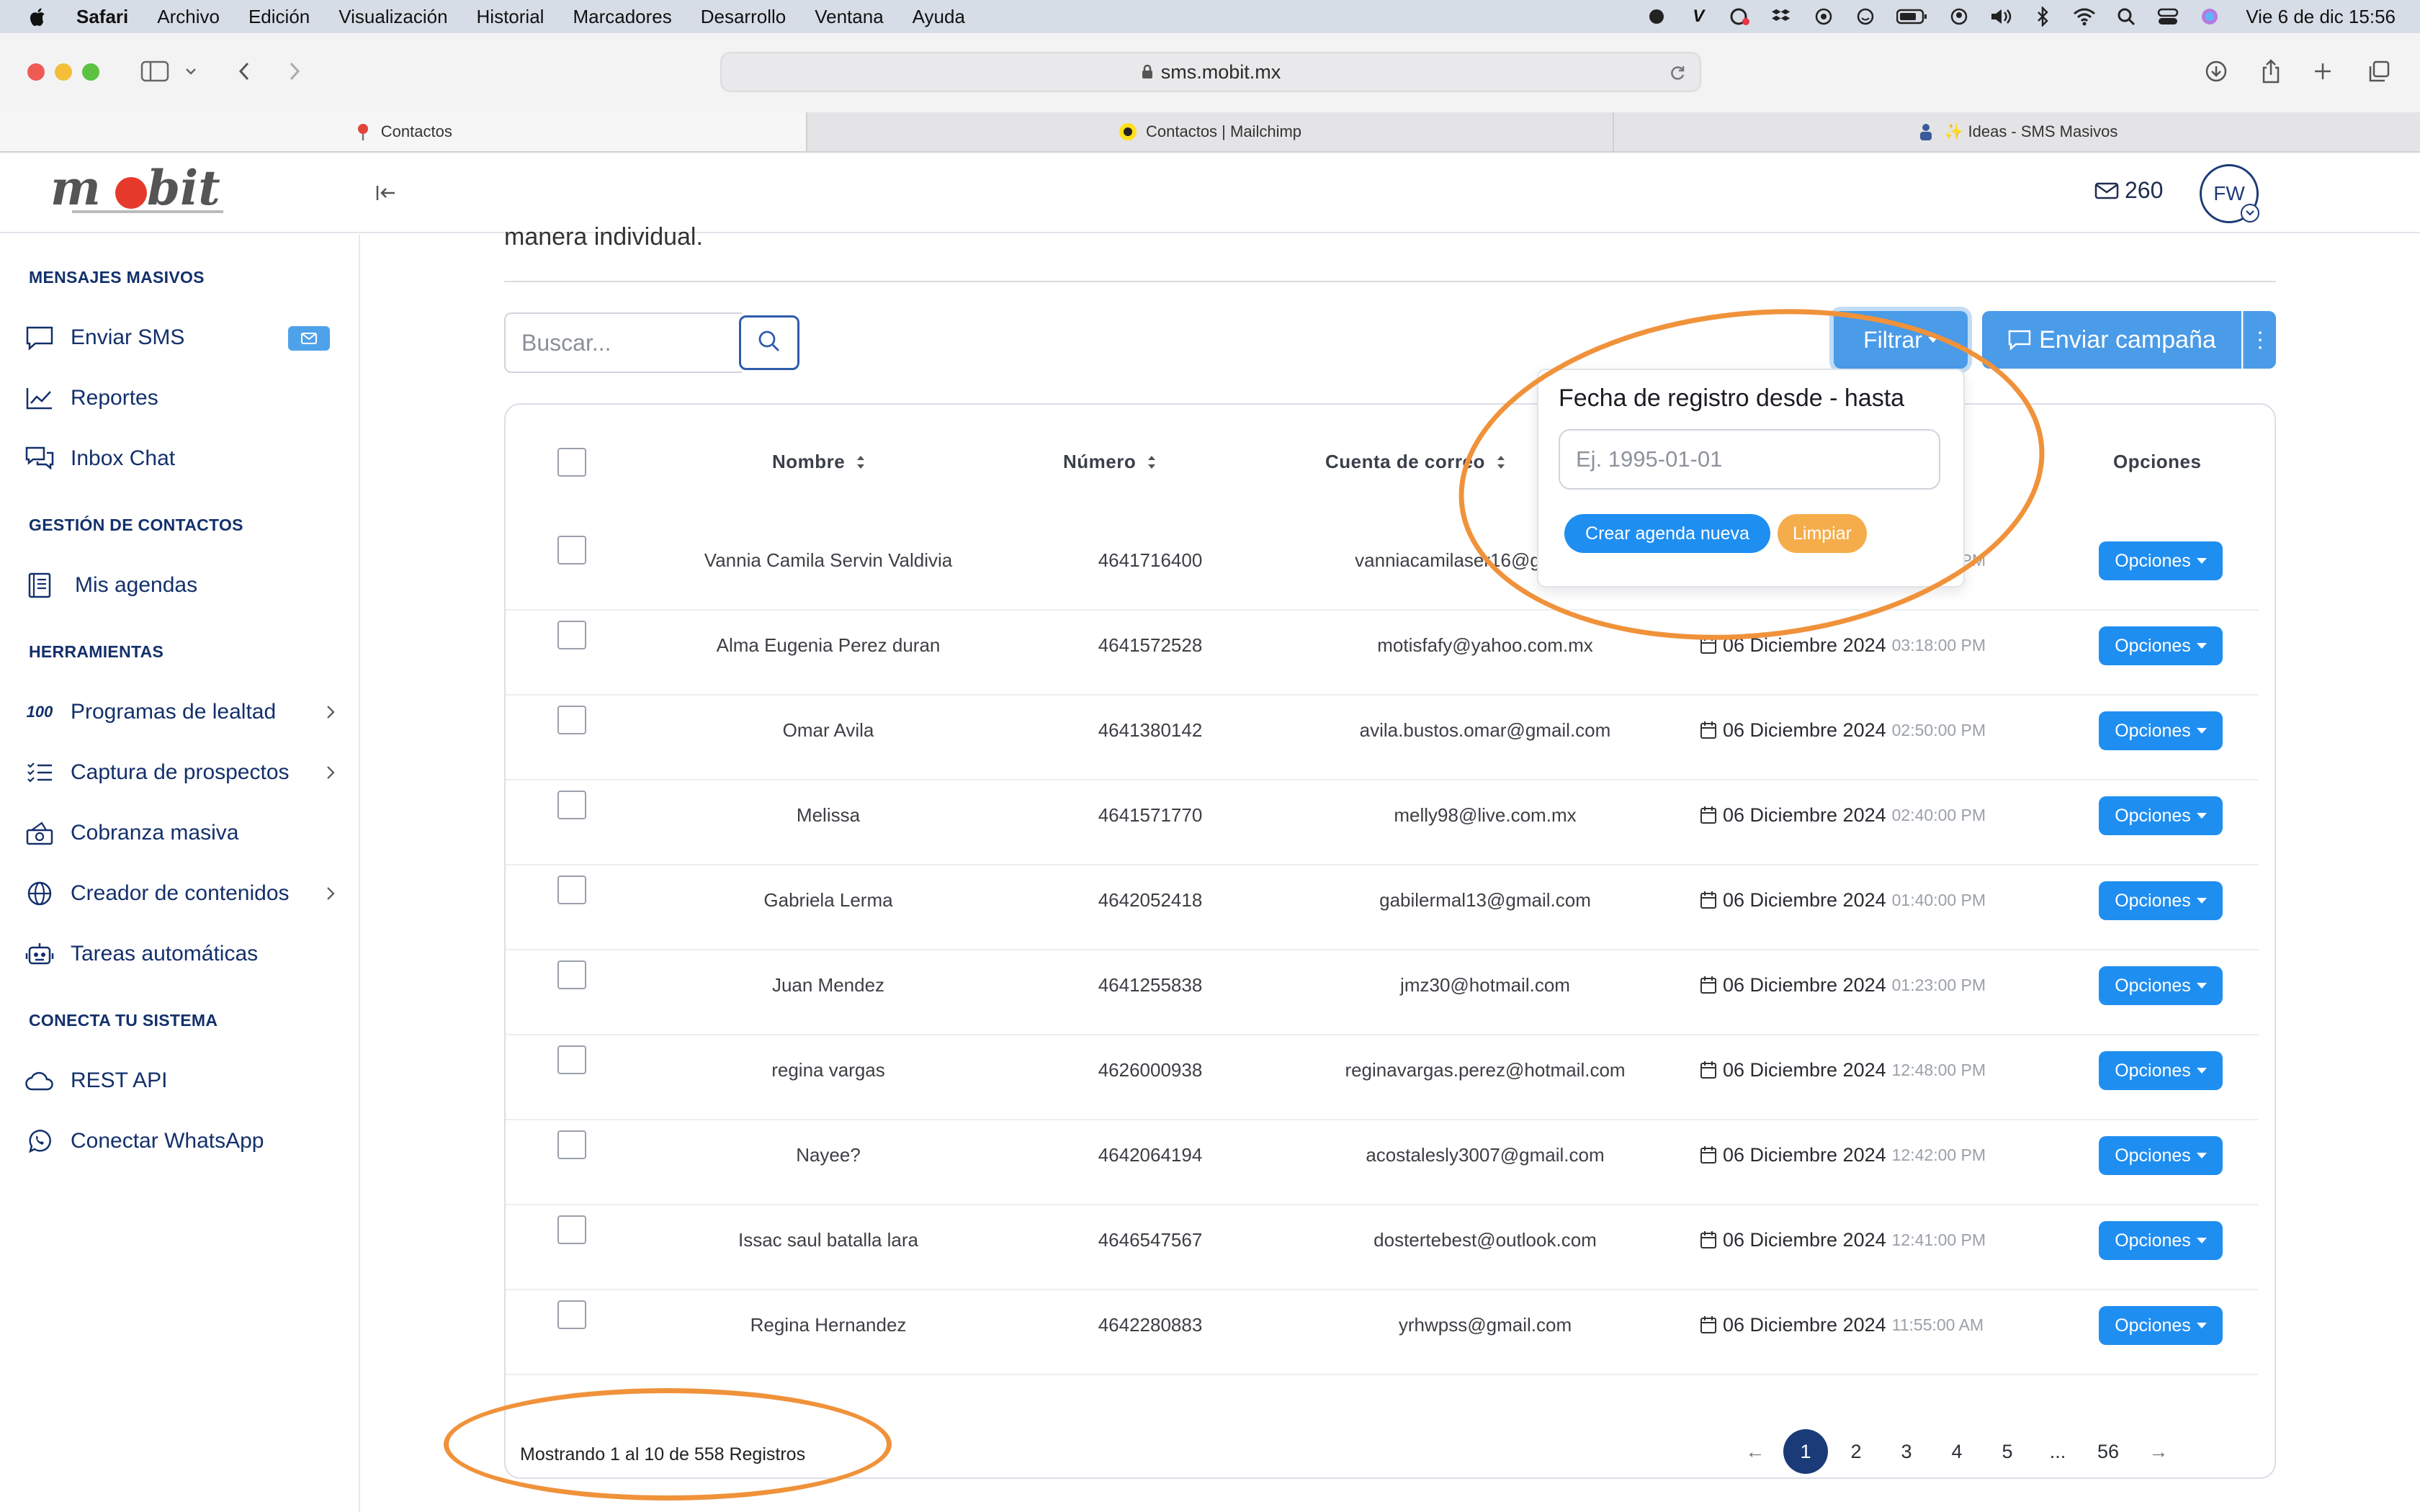 This screenshot has height=1512, width=2420. I want to click on minimize-window-button, so click(63, 72).